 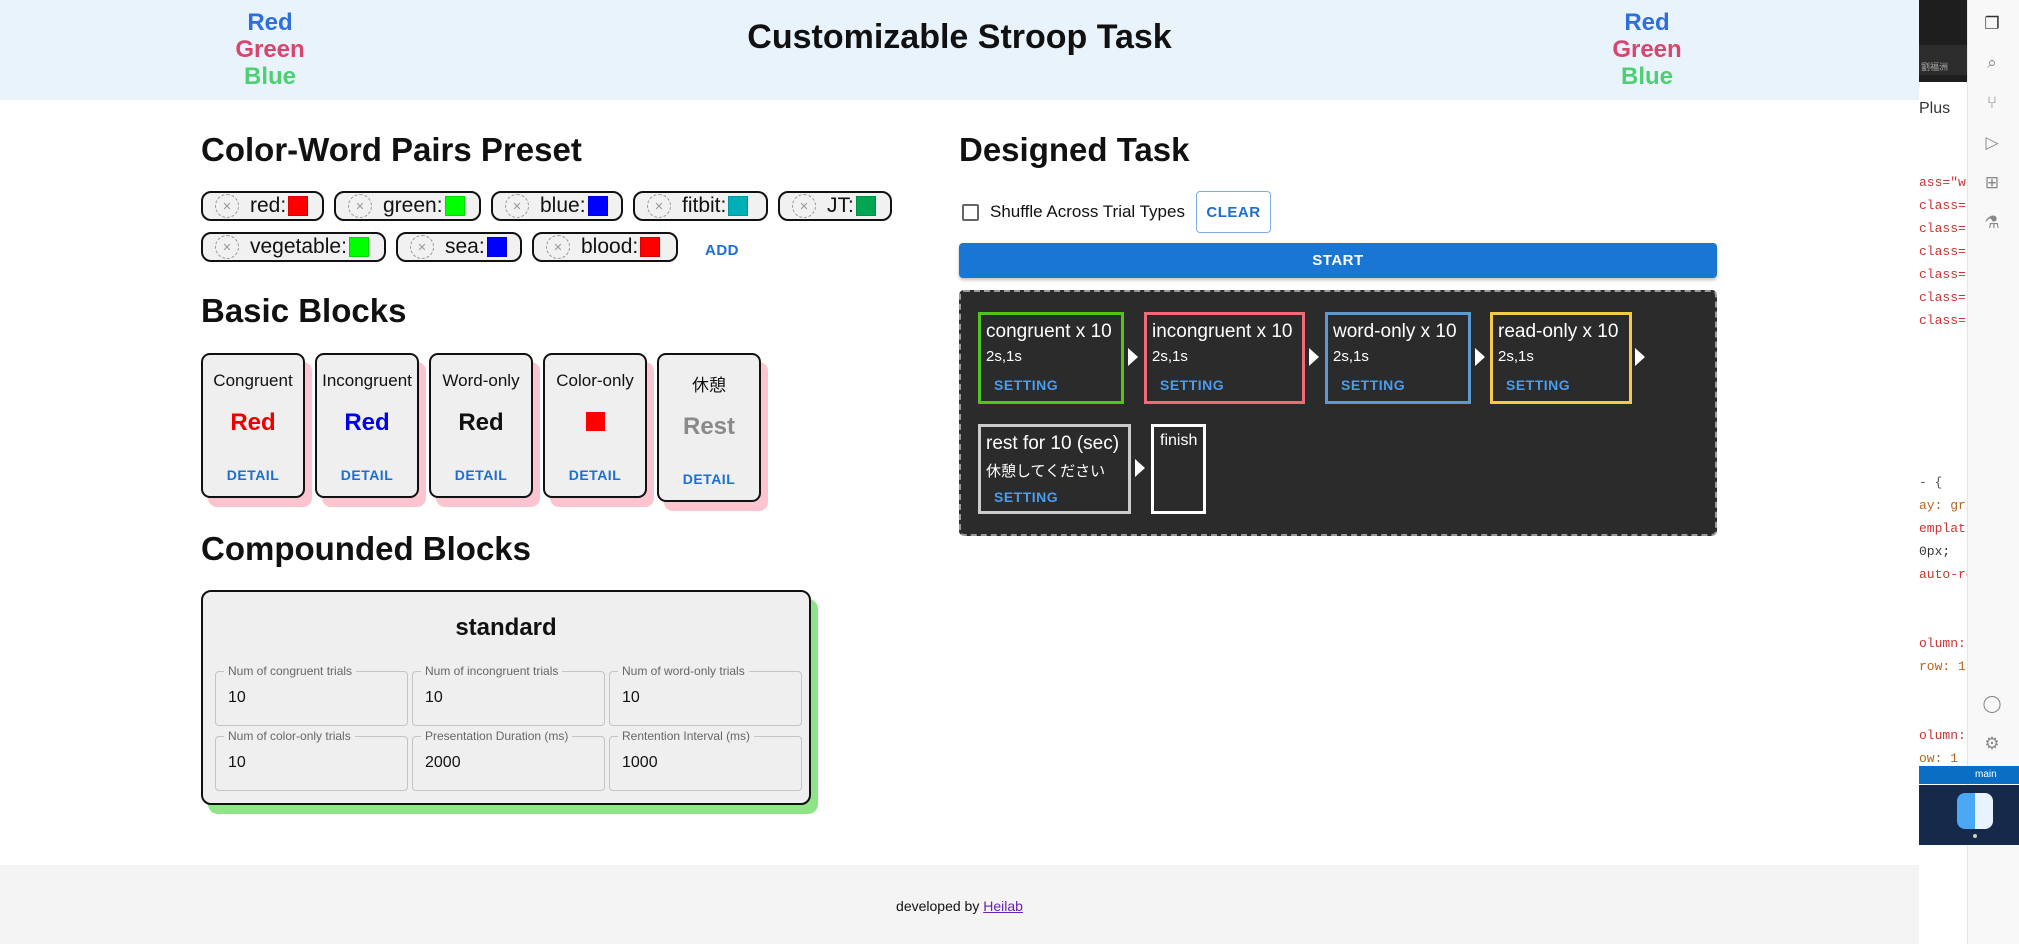 I want to click on task-step-congruent: congruent x 10 2s,1s SETTING, so click(x=1051, y=358).